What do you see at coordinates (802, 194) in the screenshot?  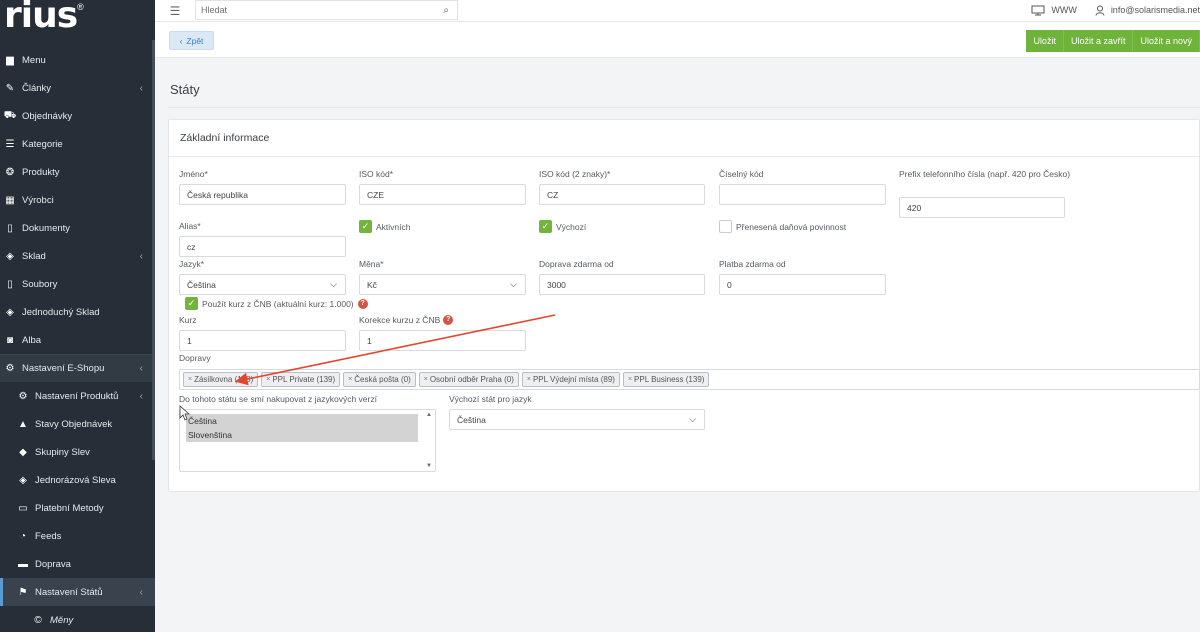 I see `numeric-code-input` at bounding box center [802, 194].